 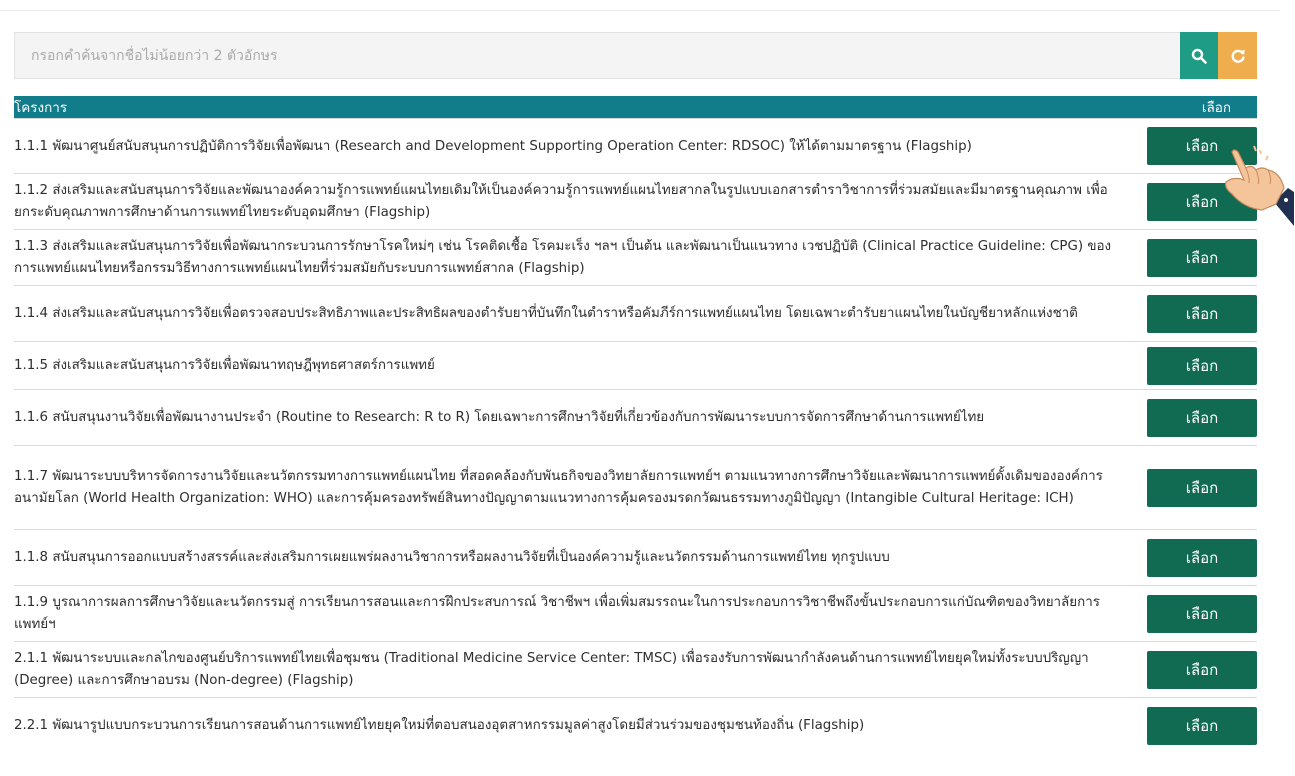 I want to click on header-select: เลือก, so click(x=1192, y=107).